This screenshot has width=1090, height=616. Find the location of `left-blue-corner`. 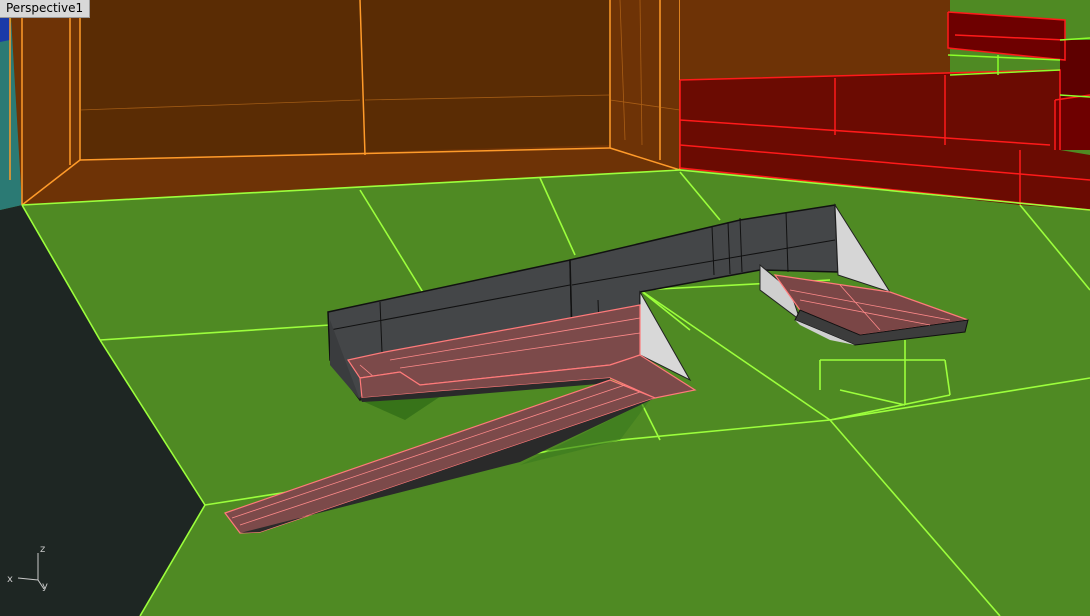

left-blue-corner is located at coordinates (5, 30).